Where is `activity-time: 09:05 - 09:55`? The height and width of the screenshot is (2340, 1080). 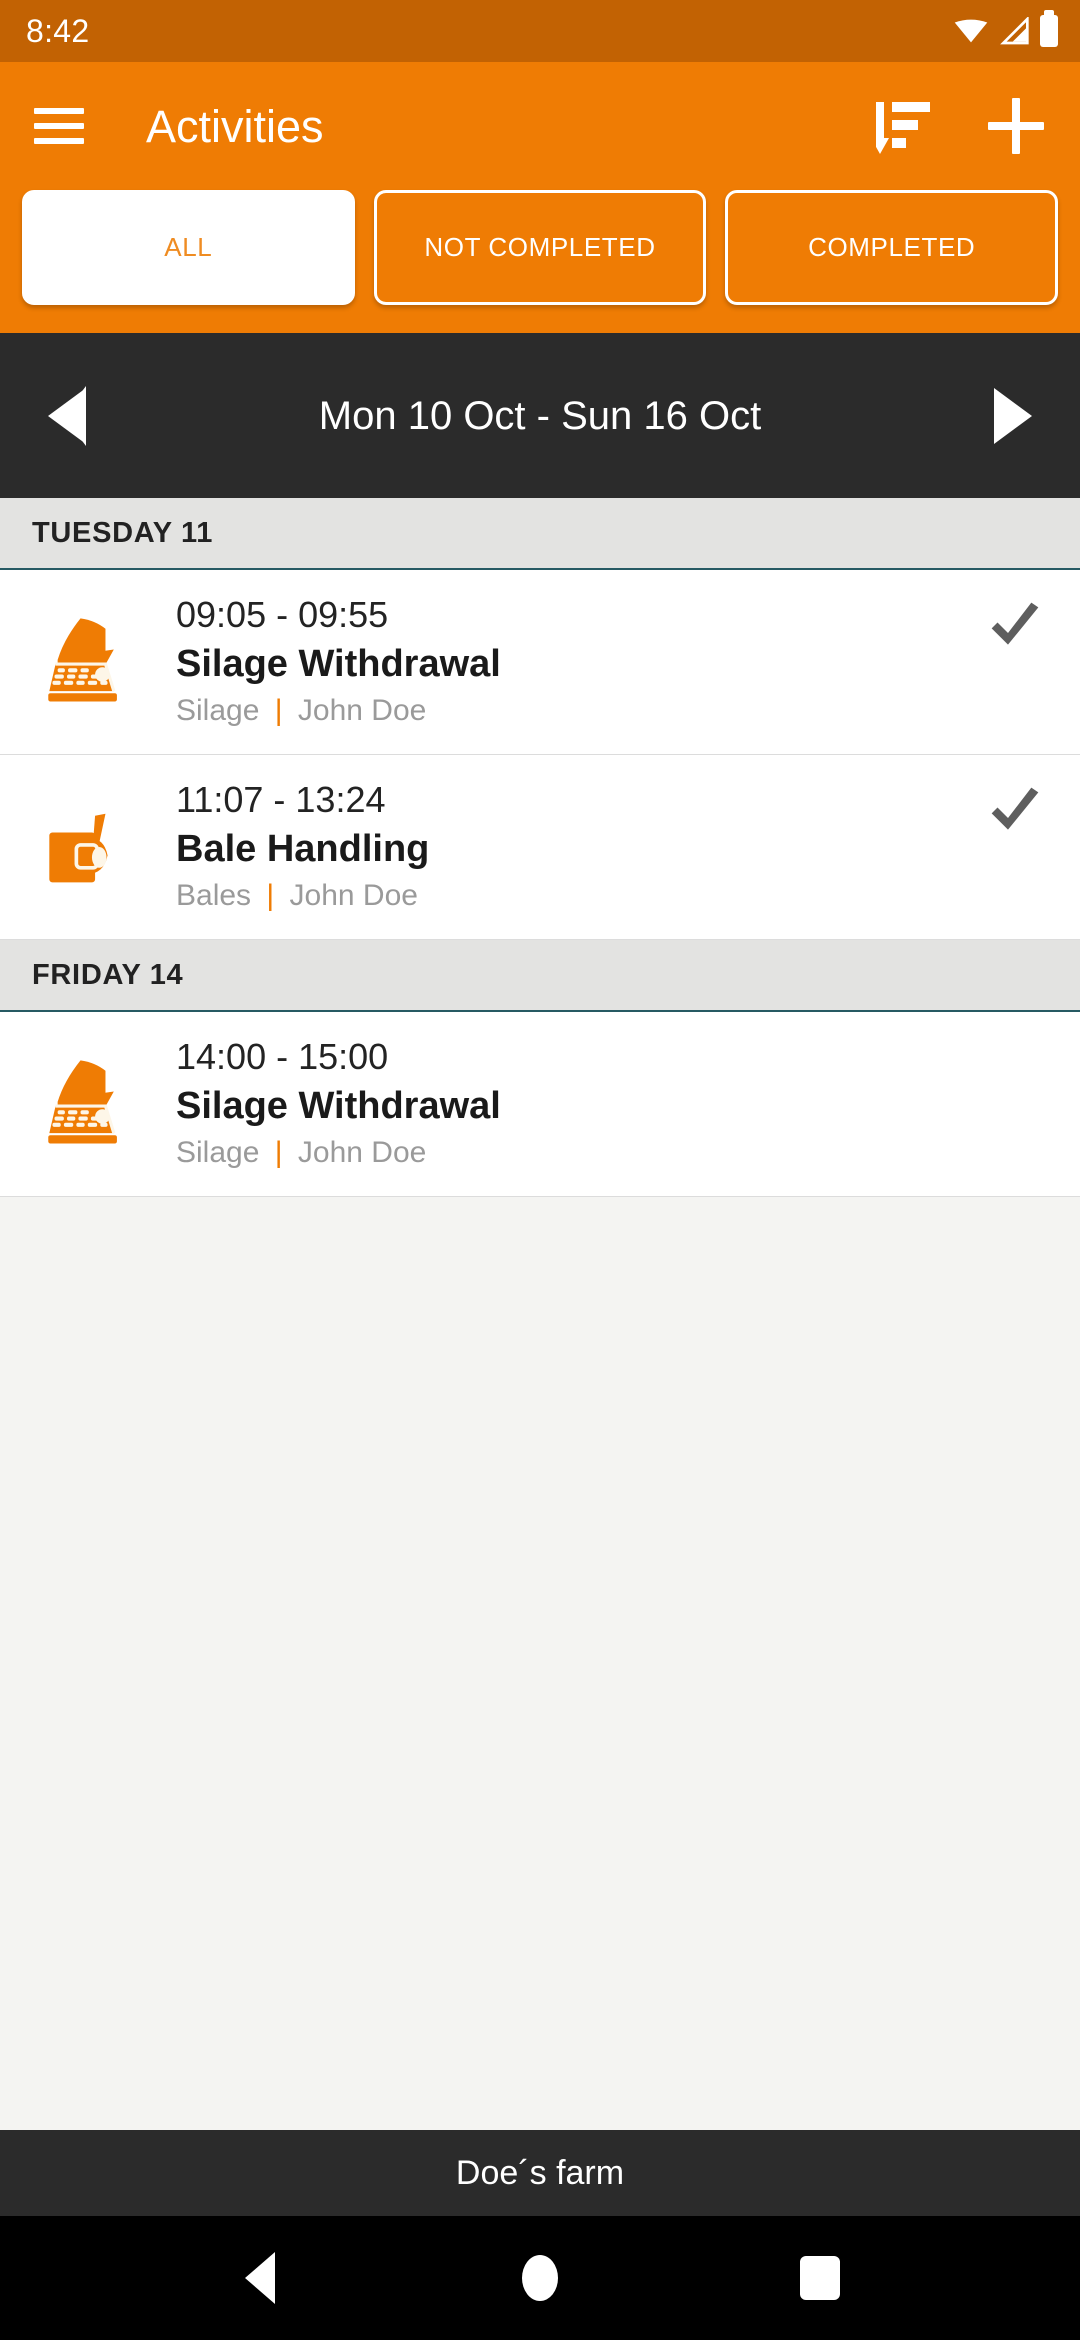 activity-time: 09:05 - 09:55 is located at coordinates (282, 614).